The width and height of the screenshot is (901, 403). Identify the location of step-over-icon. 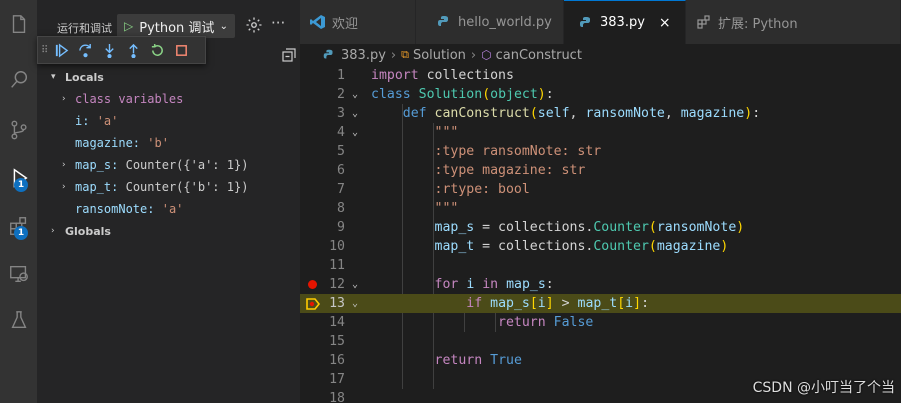
(84, 50).